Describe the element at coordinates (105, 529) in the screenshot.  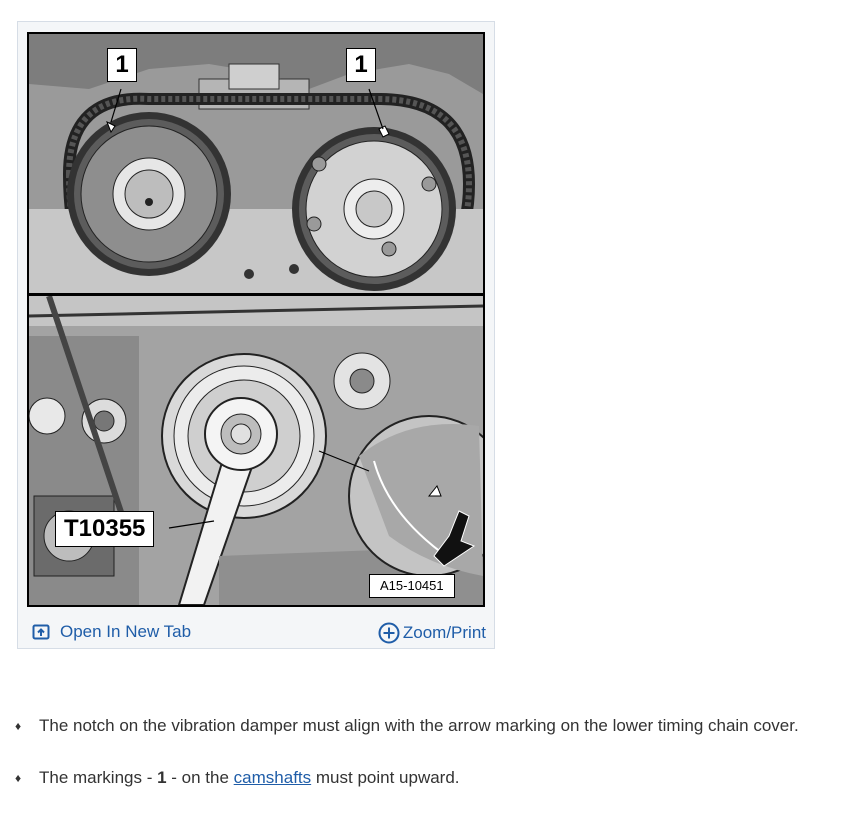
I see `tool-label: T10355` at that location.